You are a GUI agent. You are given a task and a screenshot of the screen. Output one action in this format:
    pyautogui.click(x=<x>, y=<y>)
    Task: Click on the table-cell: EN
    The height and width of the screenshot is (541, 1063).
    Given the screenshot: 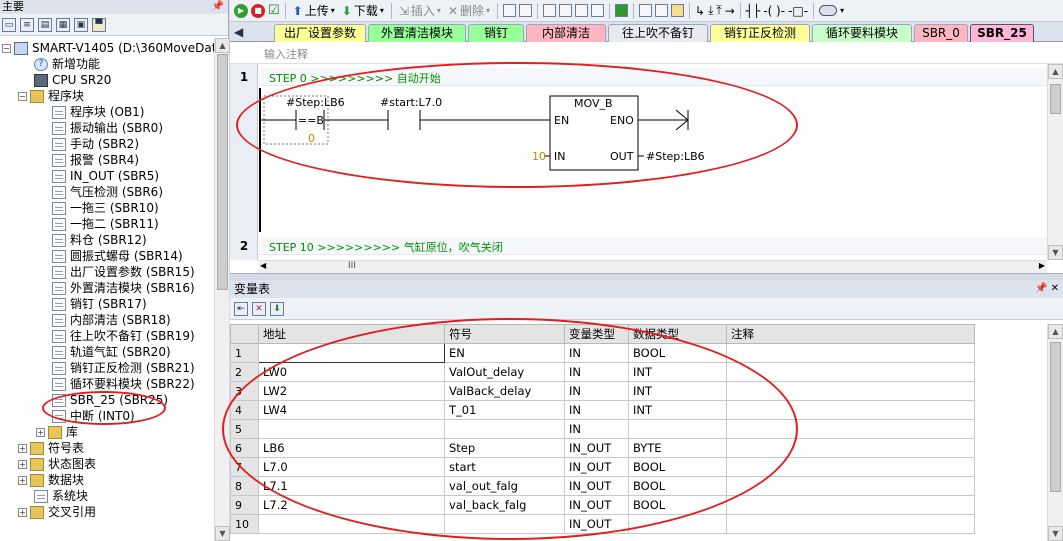 What is the action you would take?
    pyautogui.click(x=504, y=353)
    